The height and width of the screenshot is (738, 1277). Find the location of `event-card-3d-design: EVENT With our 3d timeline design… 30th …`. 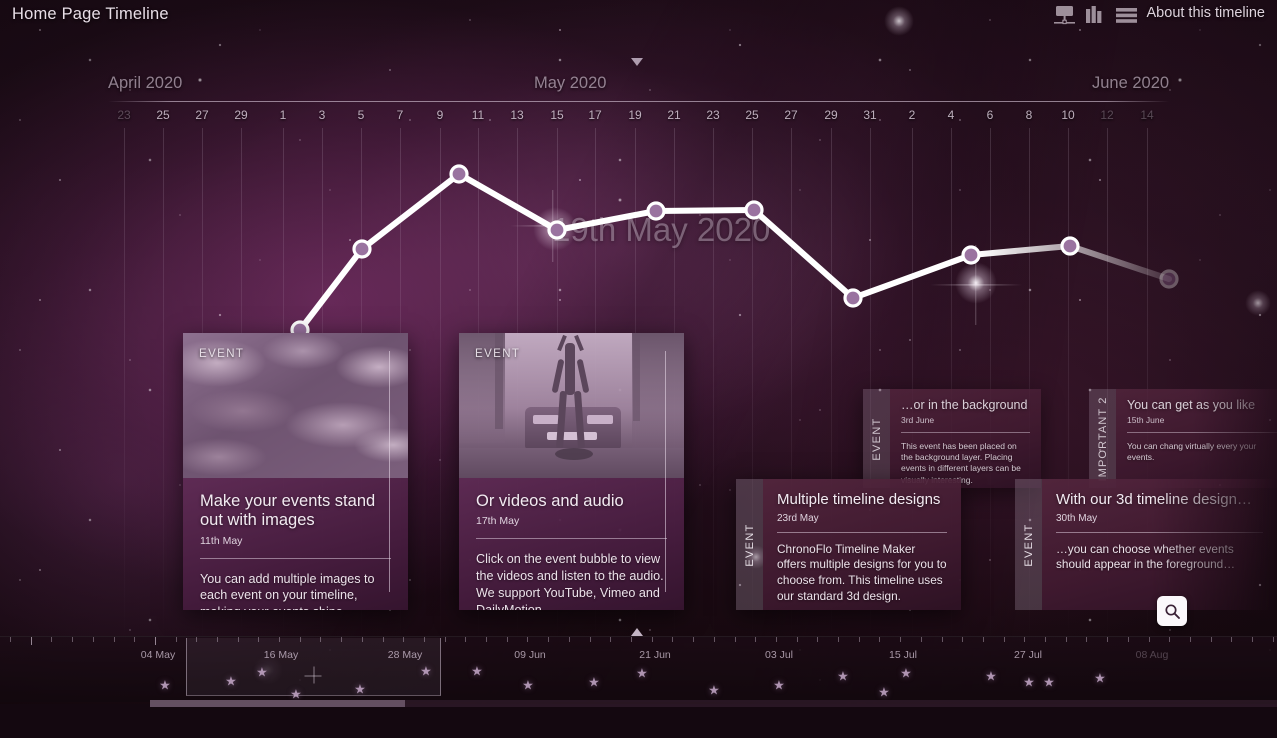

event-card-3d-design: EVENT With our 3d timeline design… 30th … is located at coordinates (1146, 544).